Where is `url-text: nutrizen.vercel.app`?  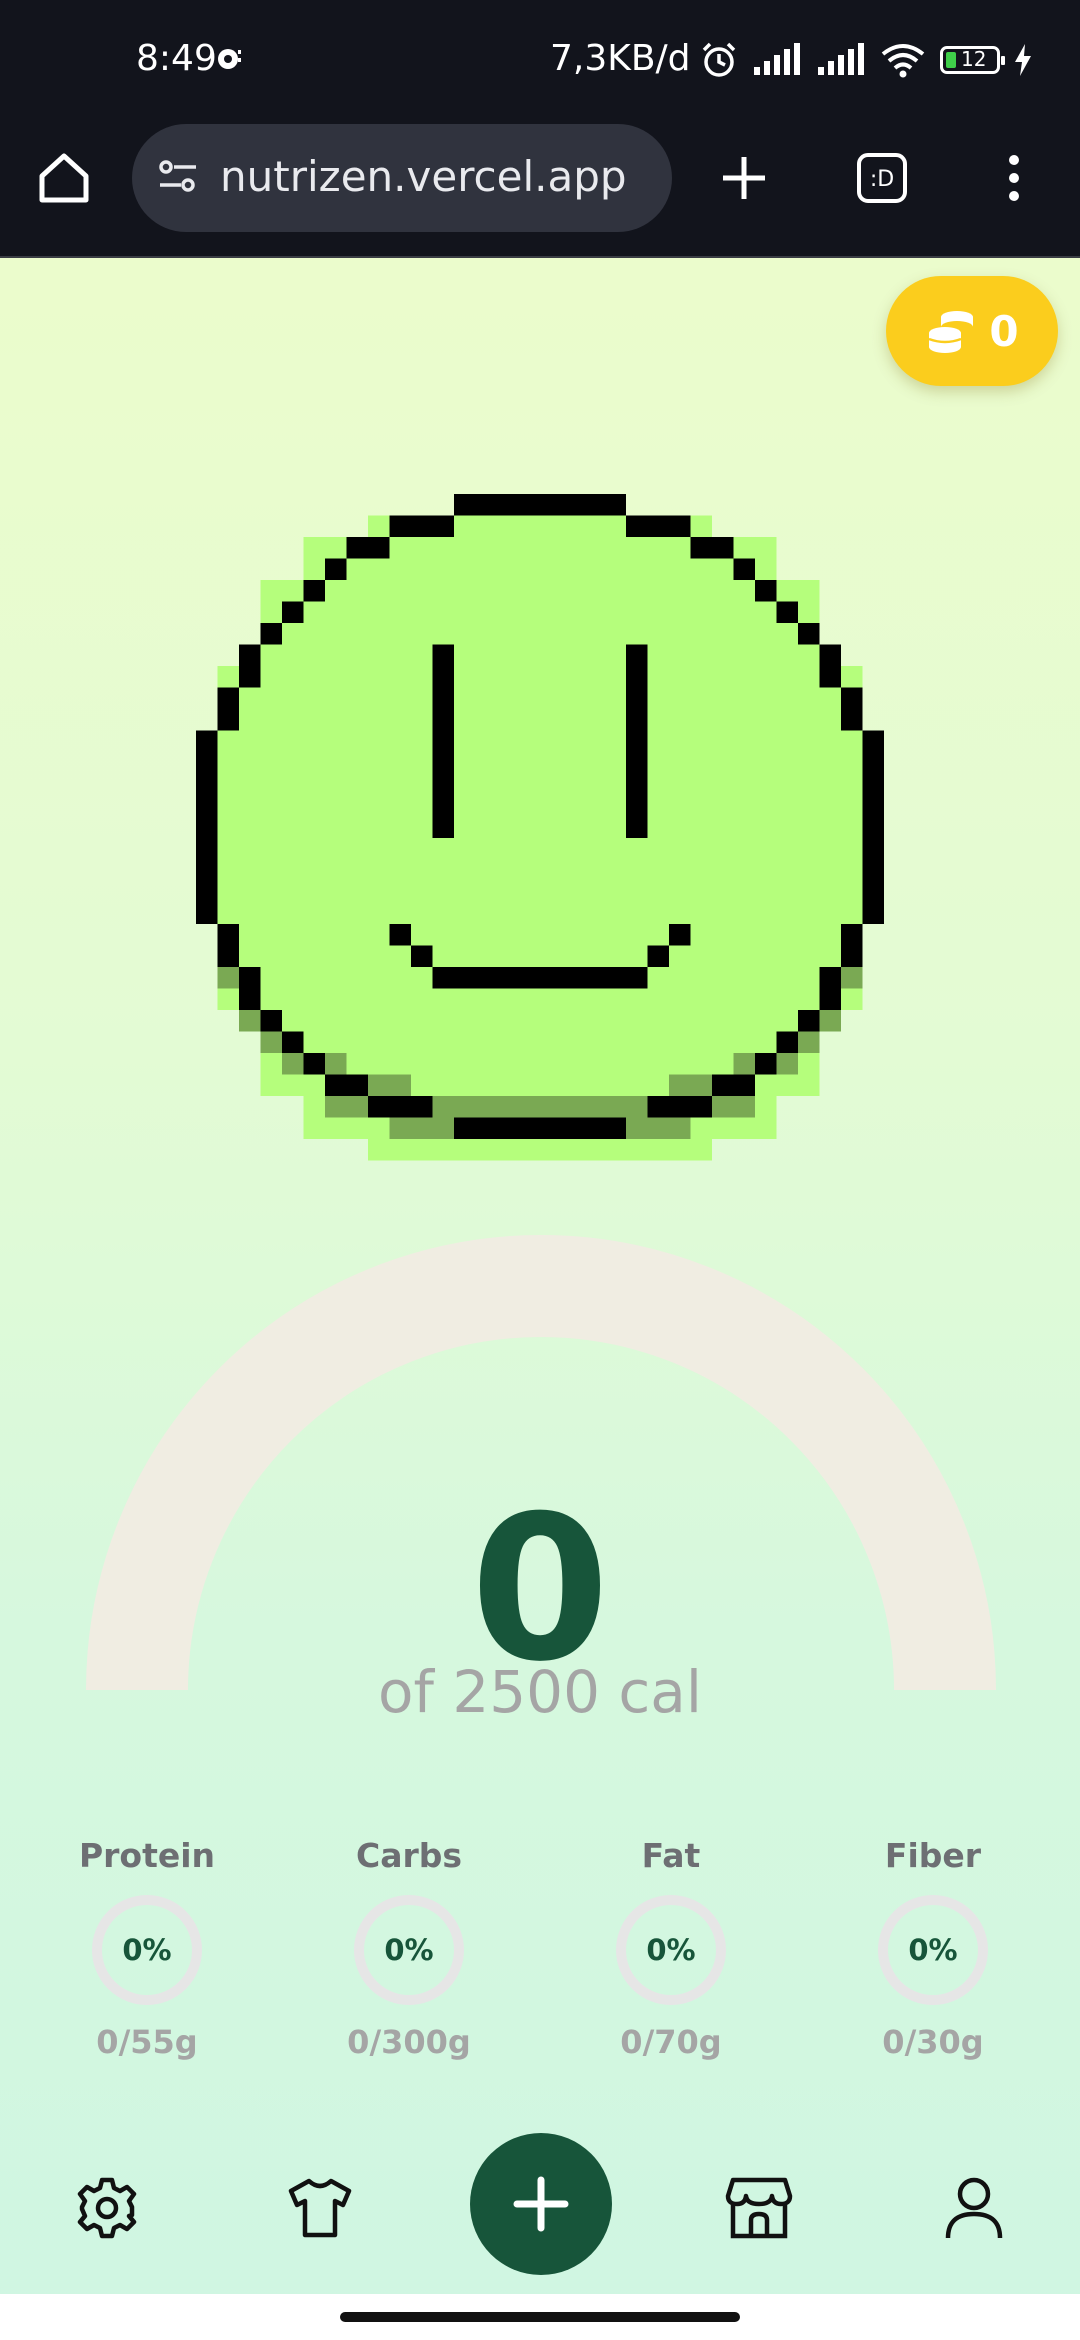 url-text: nutrizen.vercel.app is located at coordinates (423, 176).